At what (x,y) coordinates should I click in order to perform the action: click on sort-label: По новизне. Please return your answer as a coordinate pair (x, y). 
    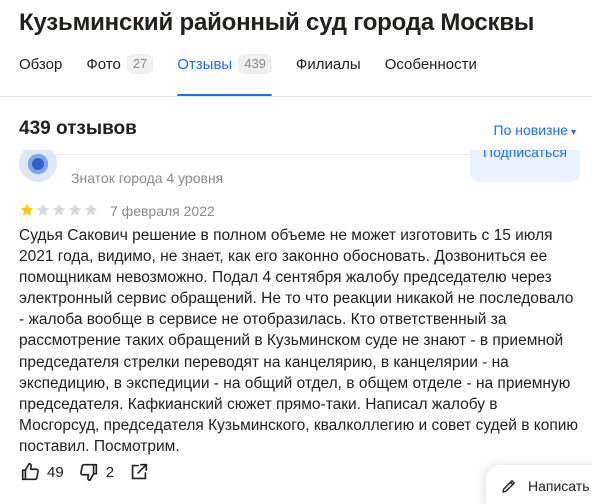
    Looking at the image, I should click on (530, 130).